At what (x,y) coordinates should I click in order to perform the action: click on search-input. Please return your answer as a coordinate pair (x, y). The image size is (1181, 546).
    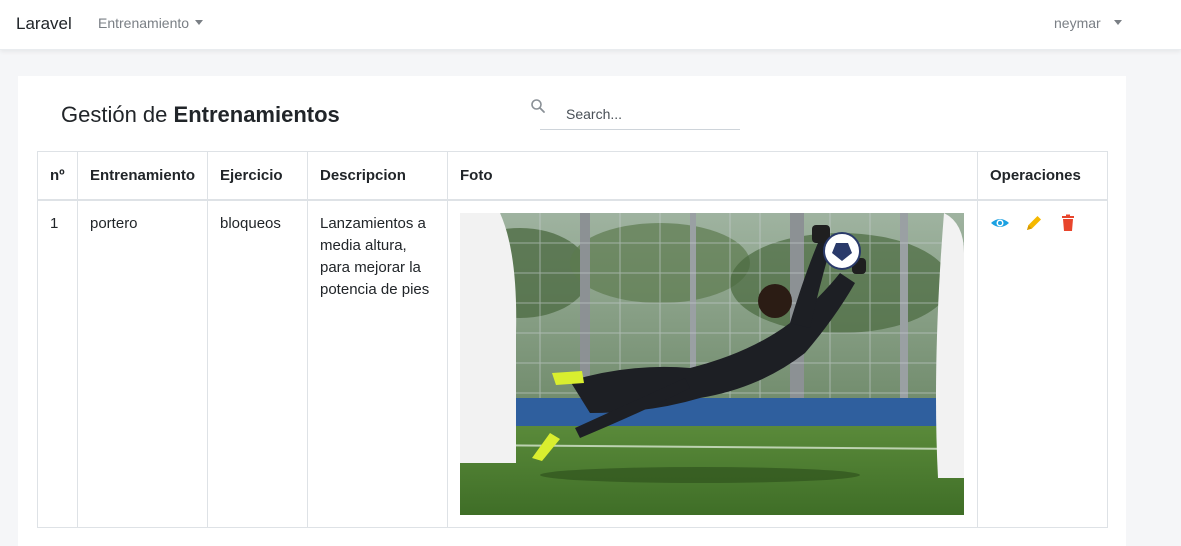
    Looking at the image, I should click on (651, 114).